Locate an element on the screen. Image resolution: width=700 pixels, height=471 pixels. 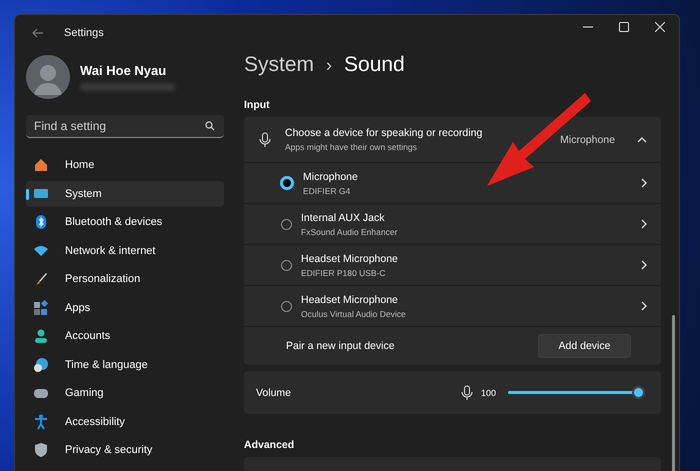
nav-item: Accounts is located at coordinates (125, 336).